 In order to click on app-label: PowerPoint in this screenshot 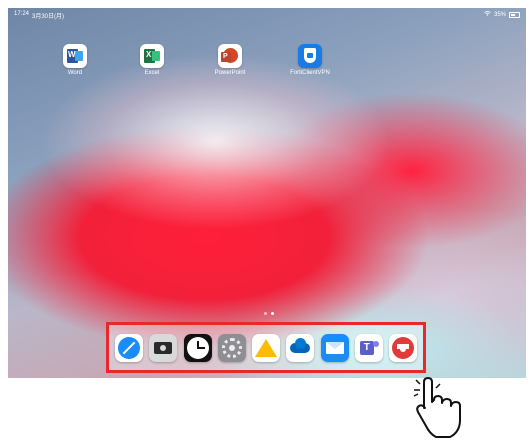, I will do `click(230, 73)`.